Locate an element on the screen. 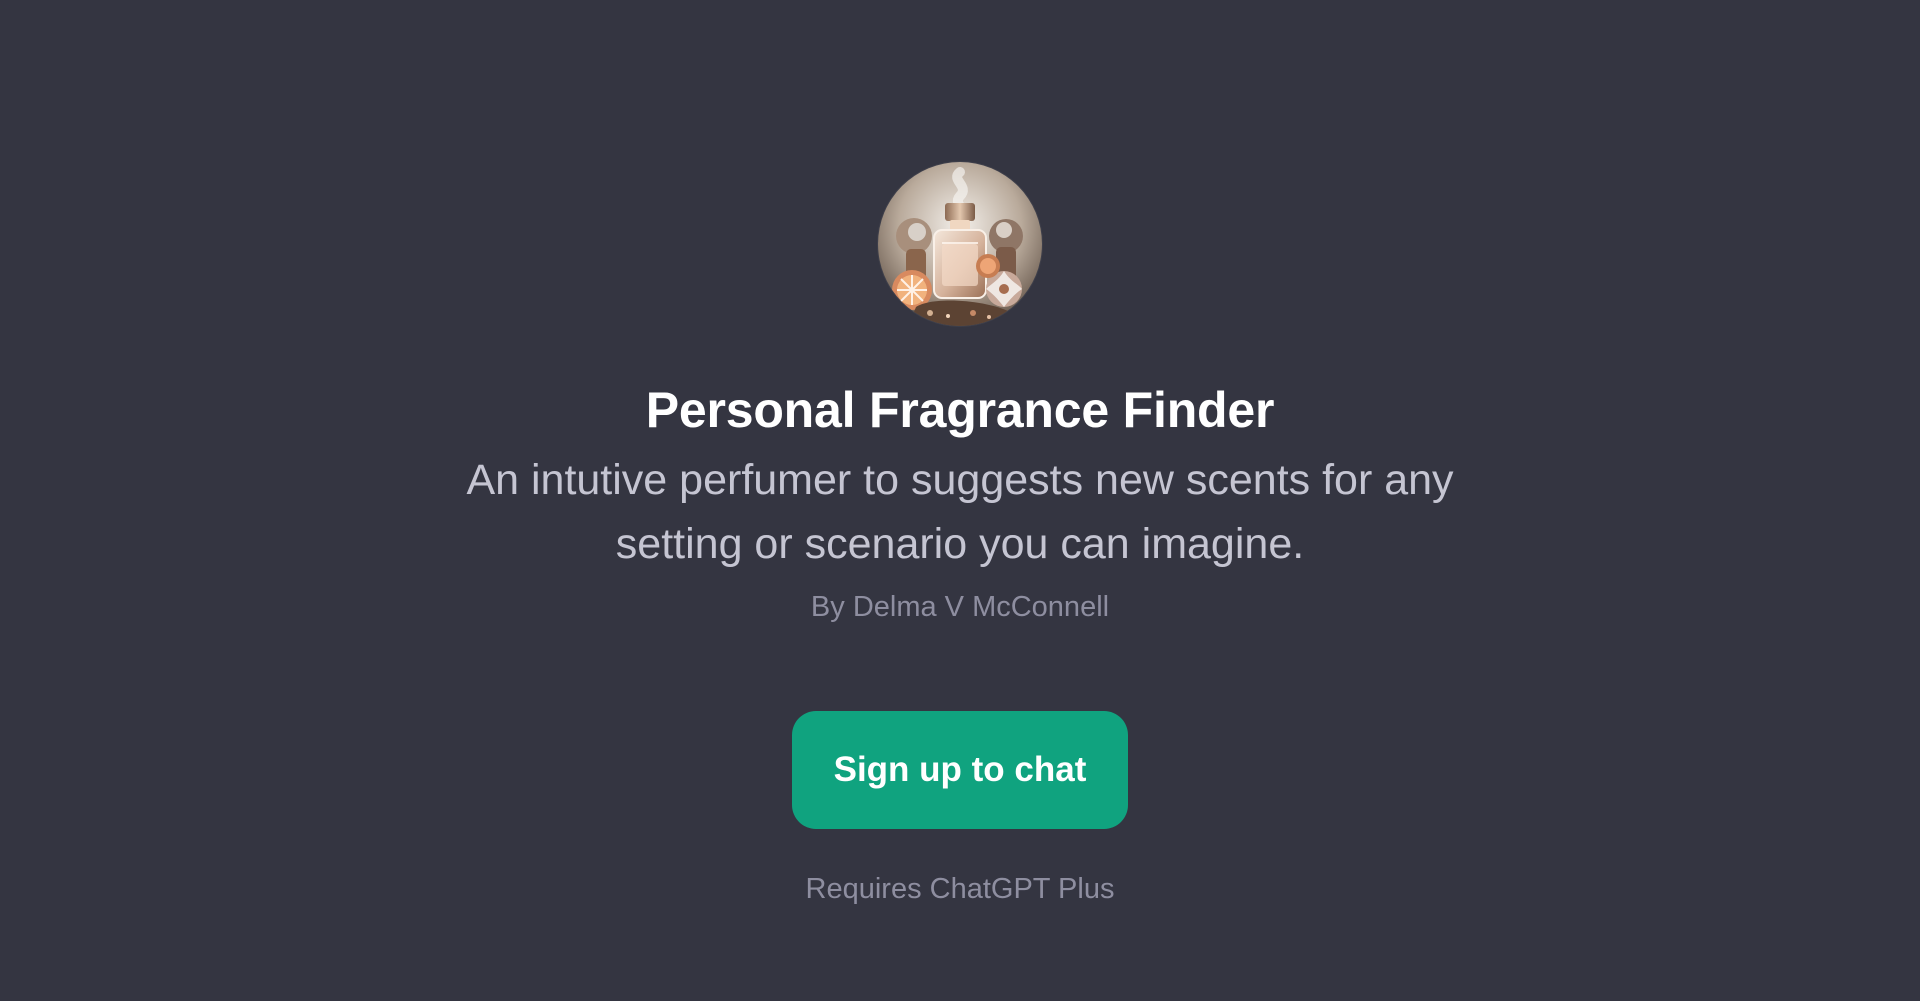  sign-up-to-chat-button: Sign up to chat is located at coordinates (960, 770).